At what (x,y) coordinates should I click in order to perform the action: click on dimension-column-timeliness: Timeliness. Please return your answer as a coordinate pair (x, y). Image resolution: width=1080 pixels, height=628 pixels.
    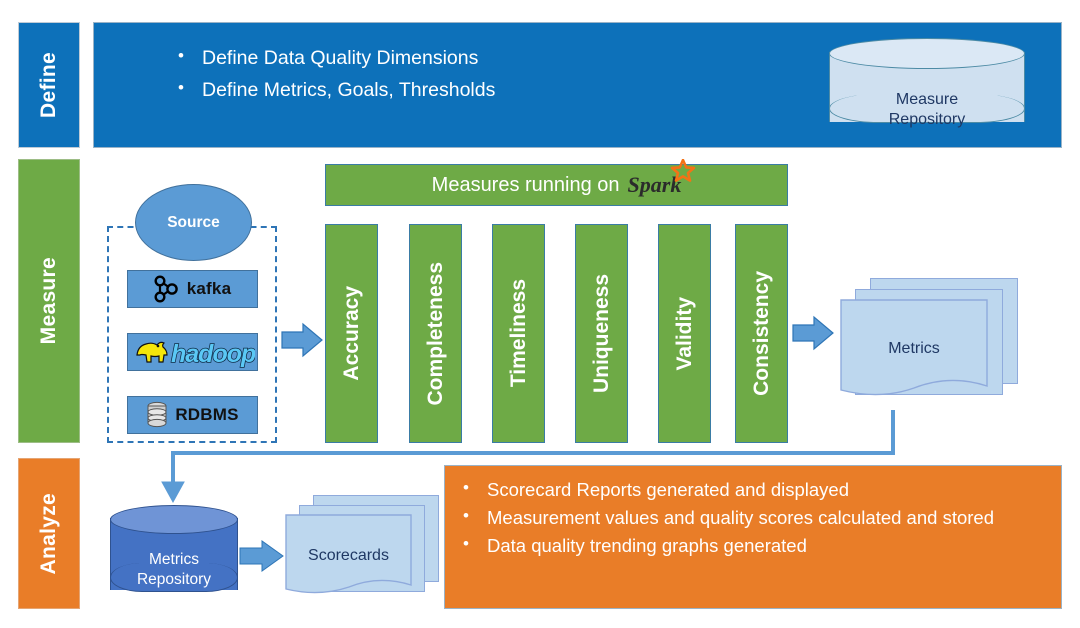
    Looking at the image, I should click on (518, 333).